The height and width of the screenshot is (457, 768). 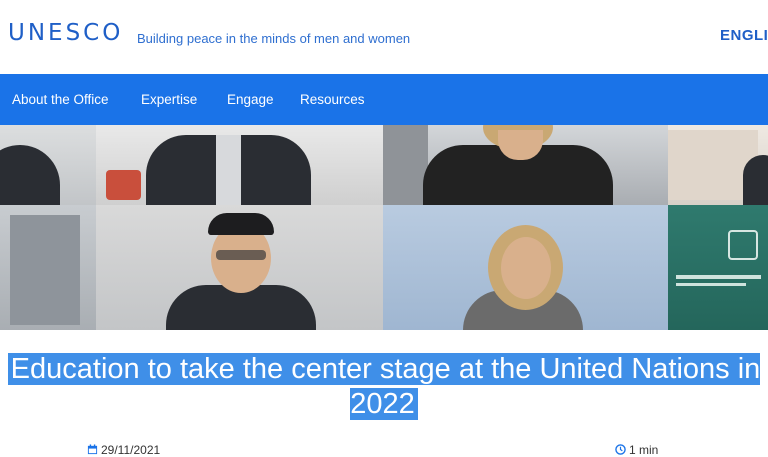 I want to click on article-read-time: 1 min, so click(x=636, y=450).